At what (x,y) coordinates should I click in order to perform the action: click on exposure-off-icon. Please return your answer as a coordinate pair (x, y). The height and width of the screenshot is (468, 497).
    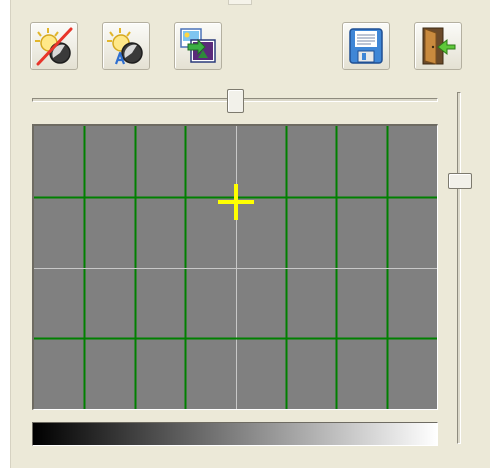
    Looking at the image, I should click on (54, 46).